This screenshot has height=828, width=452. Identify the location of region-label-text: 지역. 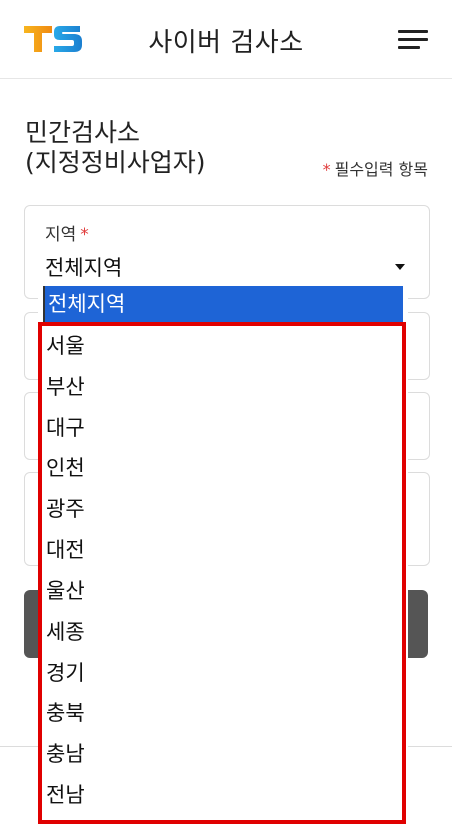
(61, 235).